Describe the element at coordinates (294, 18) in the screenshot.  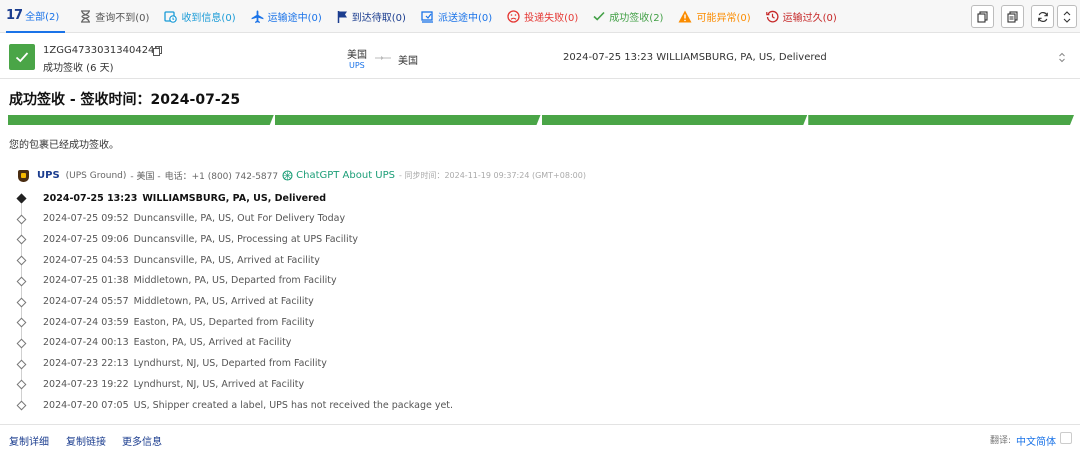
I see `filter-tab-label: 运输途中(0)` at that location.